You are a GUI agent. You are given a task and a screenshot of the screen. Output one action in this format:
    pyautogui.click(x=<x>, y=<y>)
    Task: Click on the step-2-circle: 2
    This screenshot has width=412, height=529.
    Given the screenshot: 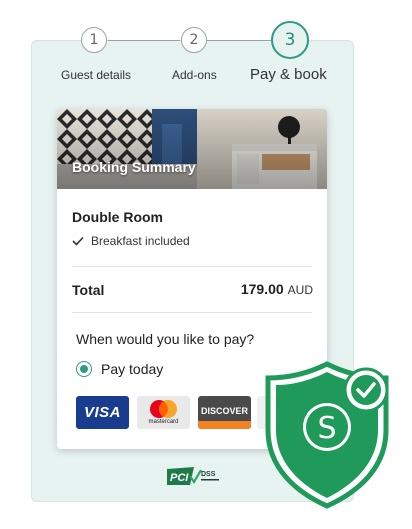 What is the action you would take?
    pyautogui.click(x=194, y=40)
    